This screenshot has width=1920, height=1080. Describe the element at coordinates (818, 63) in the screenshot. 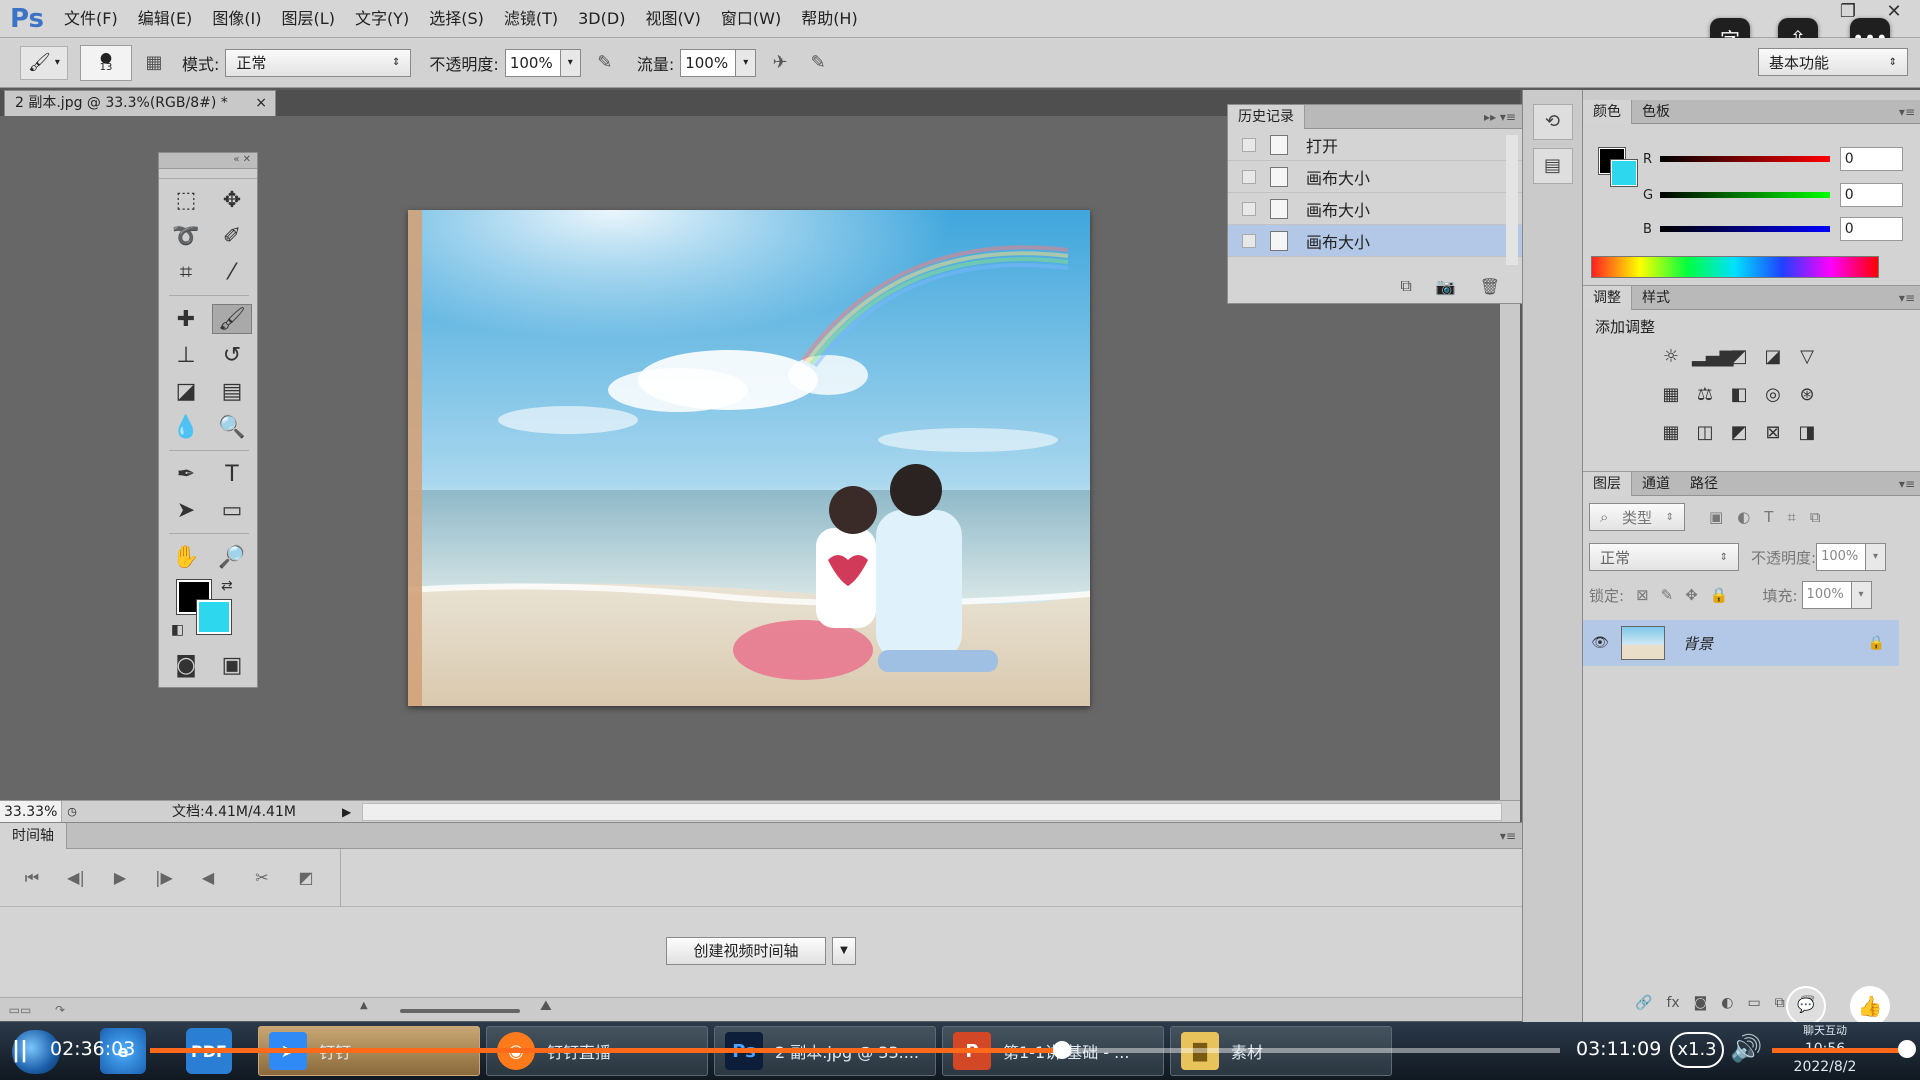

I see `pressure-size-icon: ✎` at that location.